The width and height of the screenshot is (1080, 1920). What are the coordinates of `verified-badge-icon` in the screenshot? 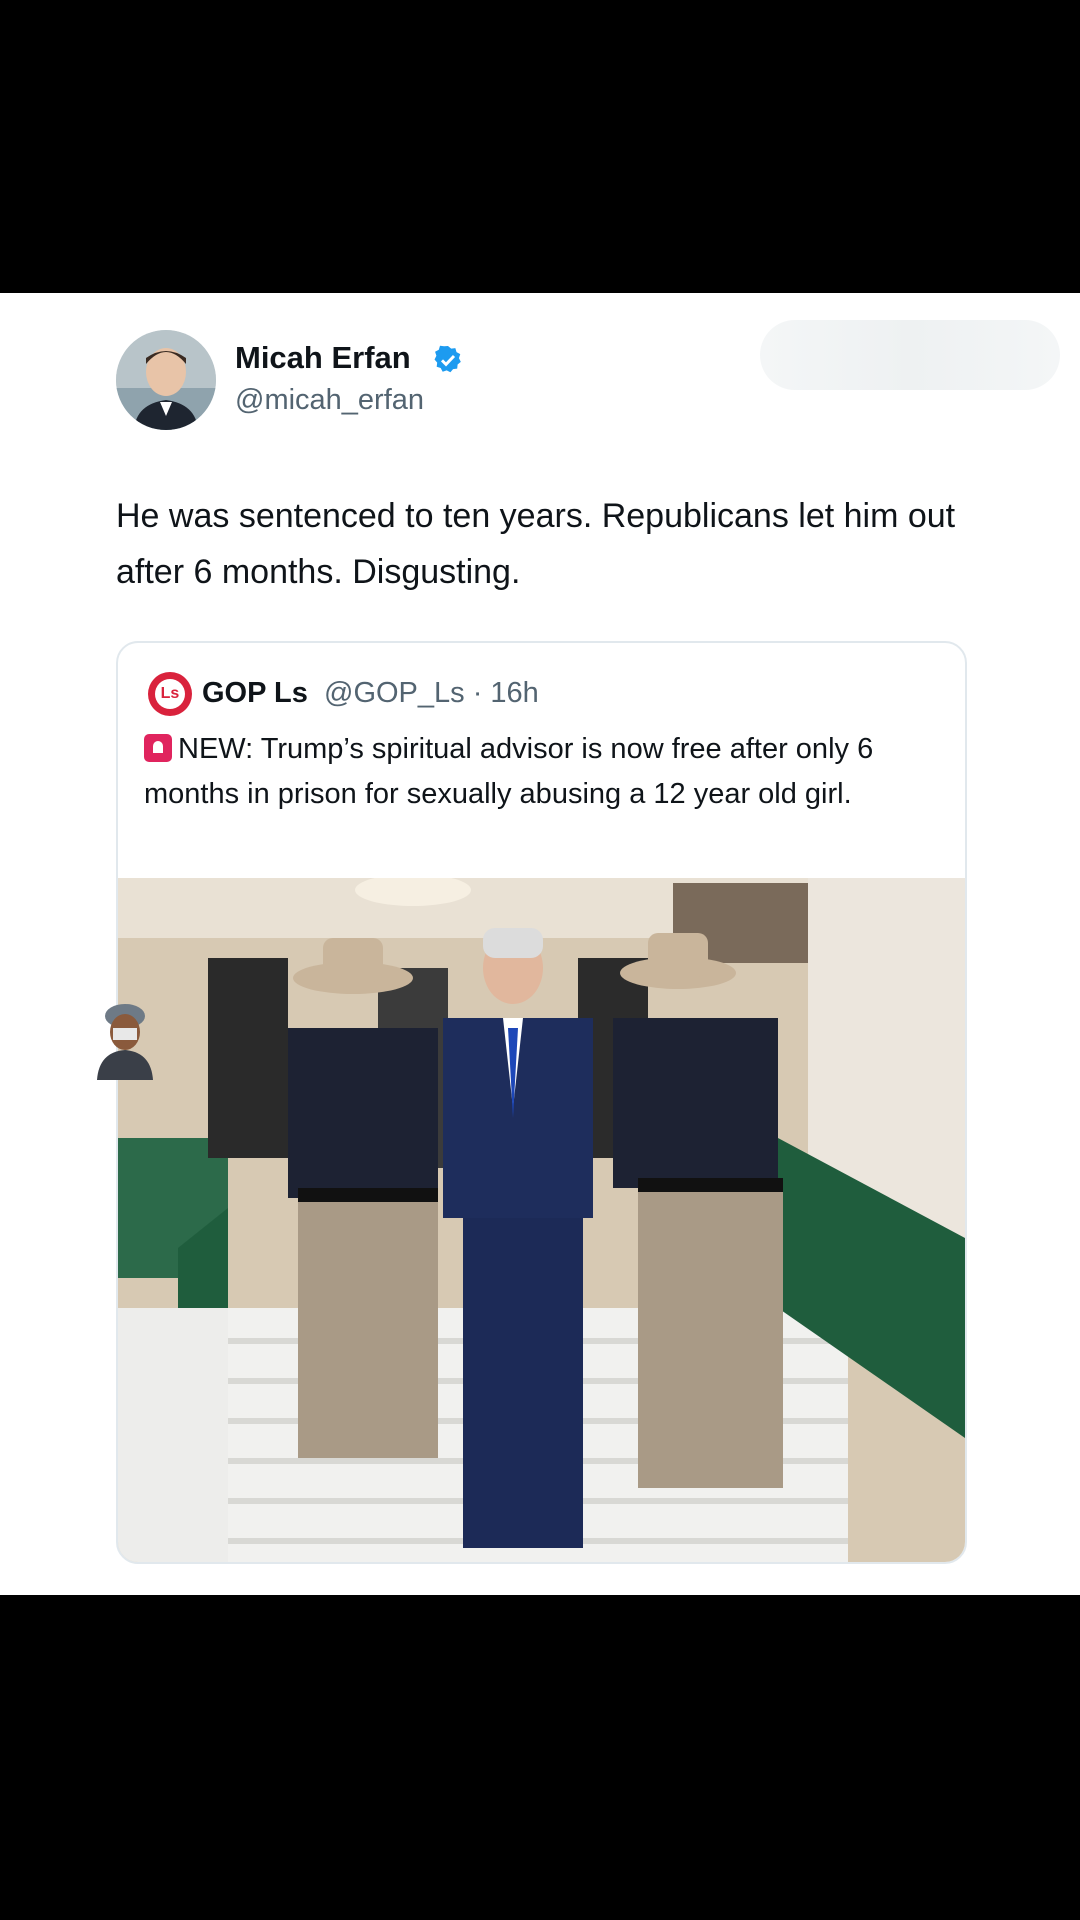 It's located at (447, 359).